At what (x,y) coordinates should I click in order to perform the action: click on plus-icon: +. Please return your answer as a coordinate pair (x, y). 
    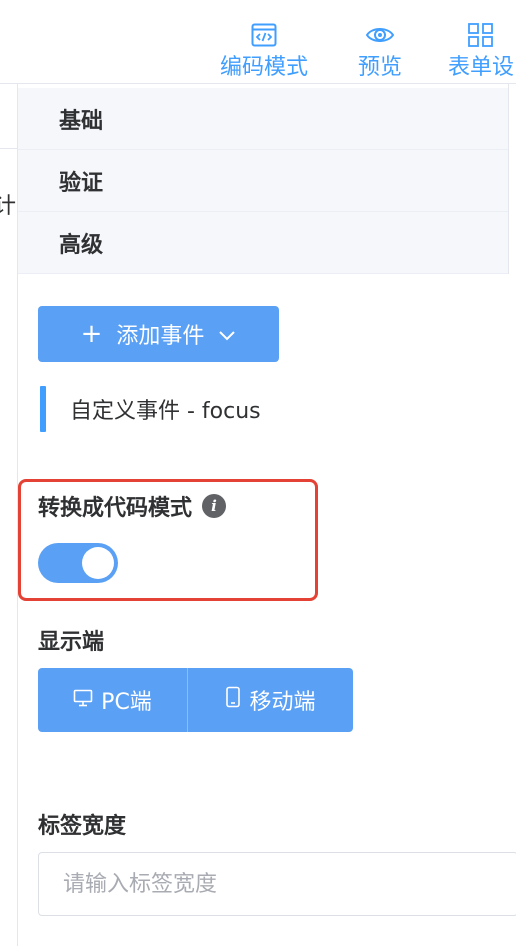
    Looking at the image, I should click on (91, 334).